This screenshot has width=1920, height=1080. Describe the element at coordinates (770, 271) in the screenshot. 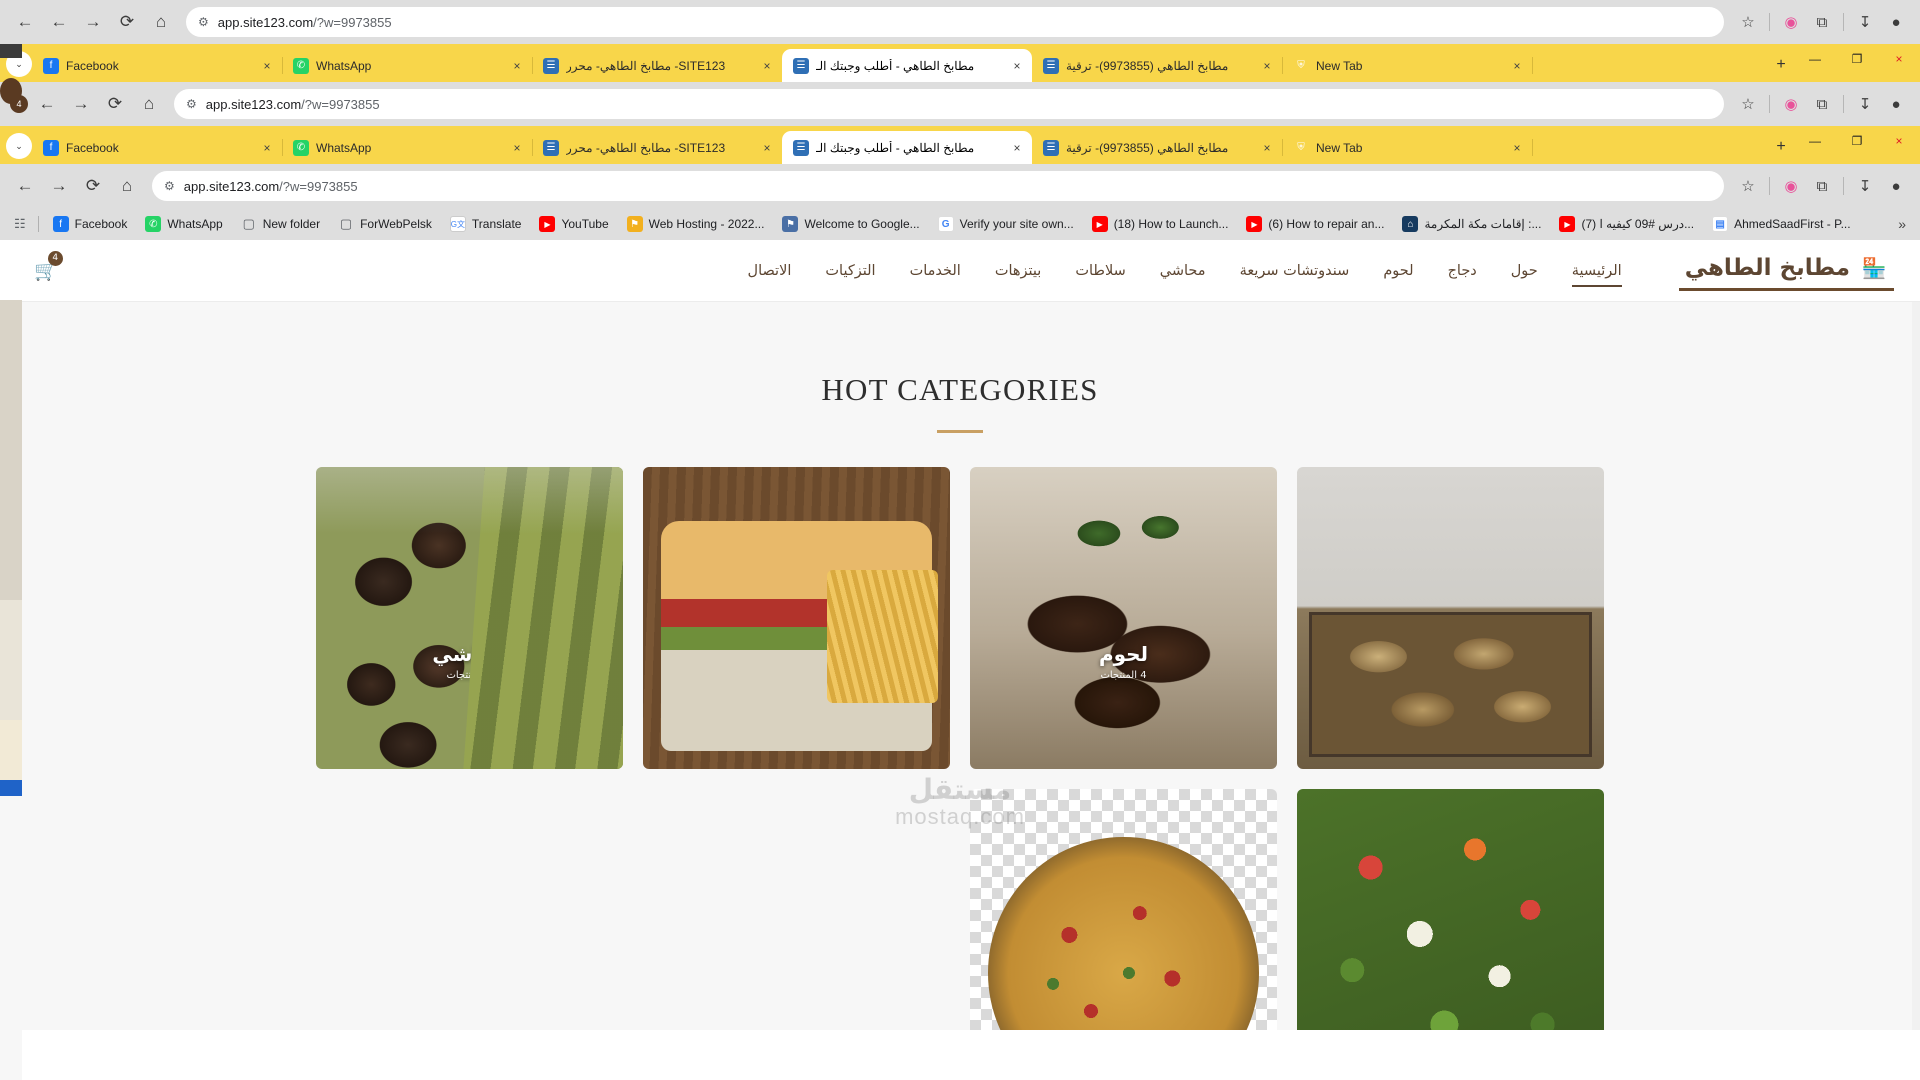

I see `site-nav-item: الاتصال` at that location.